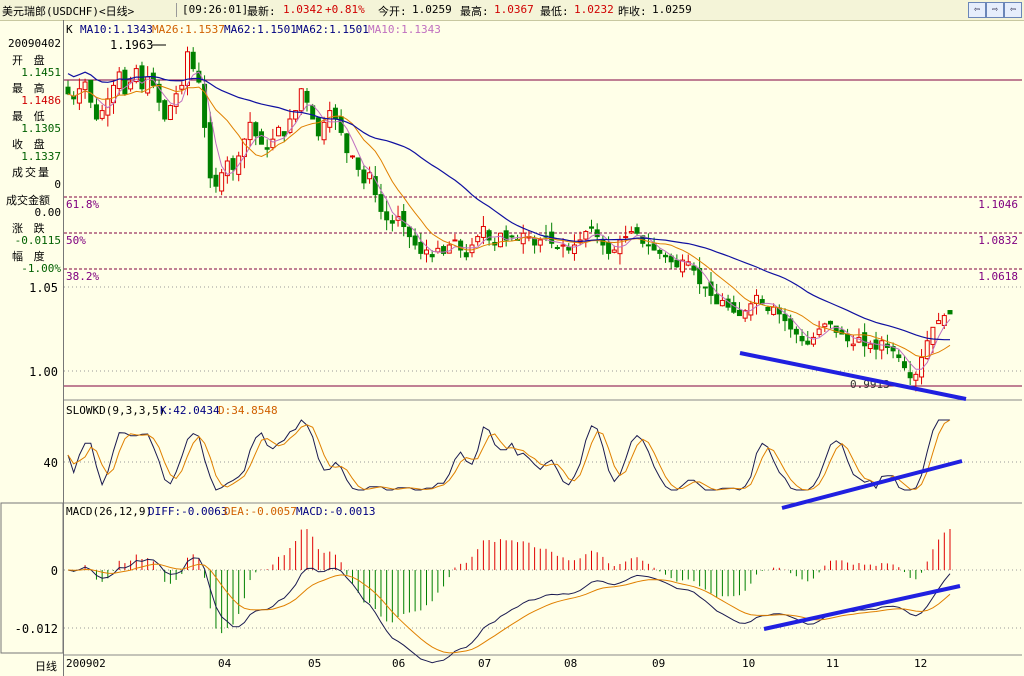  I want to click on fib-618-pct: 61.8%, so click(82, 204).